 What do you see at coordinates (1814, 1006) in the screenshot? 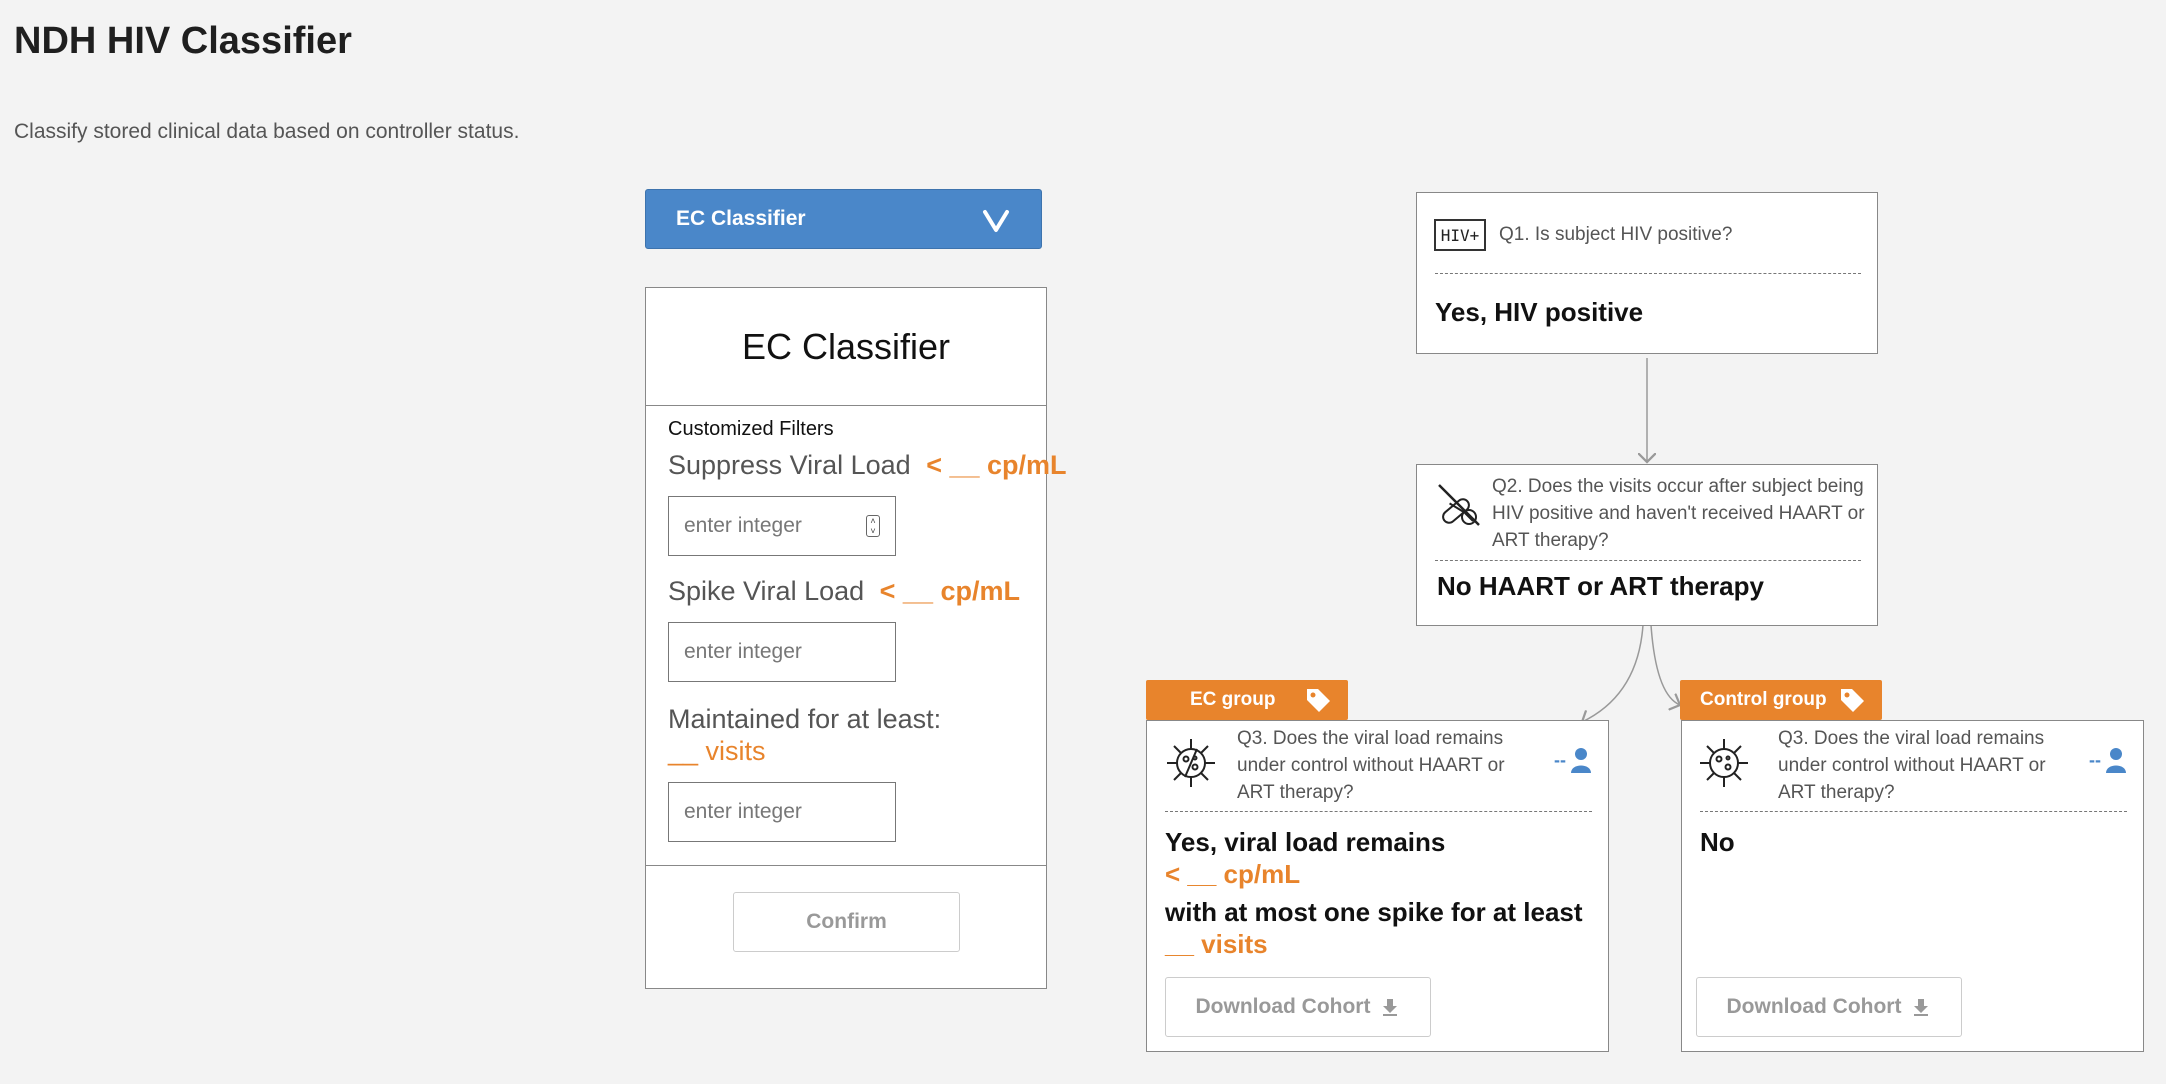
I see `control-download-label: Download Cohort` at bounding box center [1814, 1006].